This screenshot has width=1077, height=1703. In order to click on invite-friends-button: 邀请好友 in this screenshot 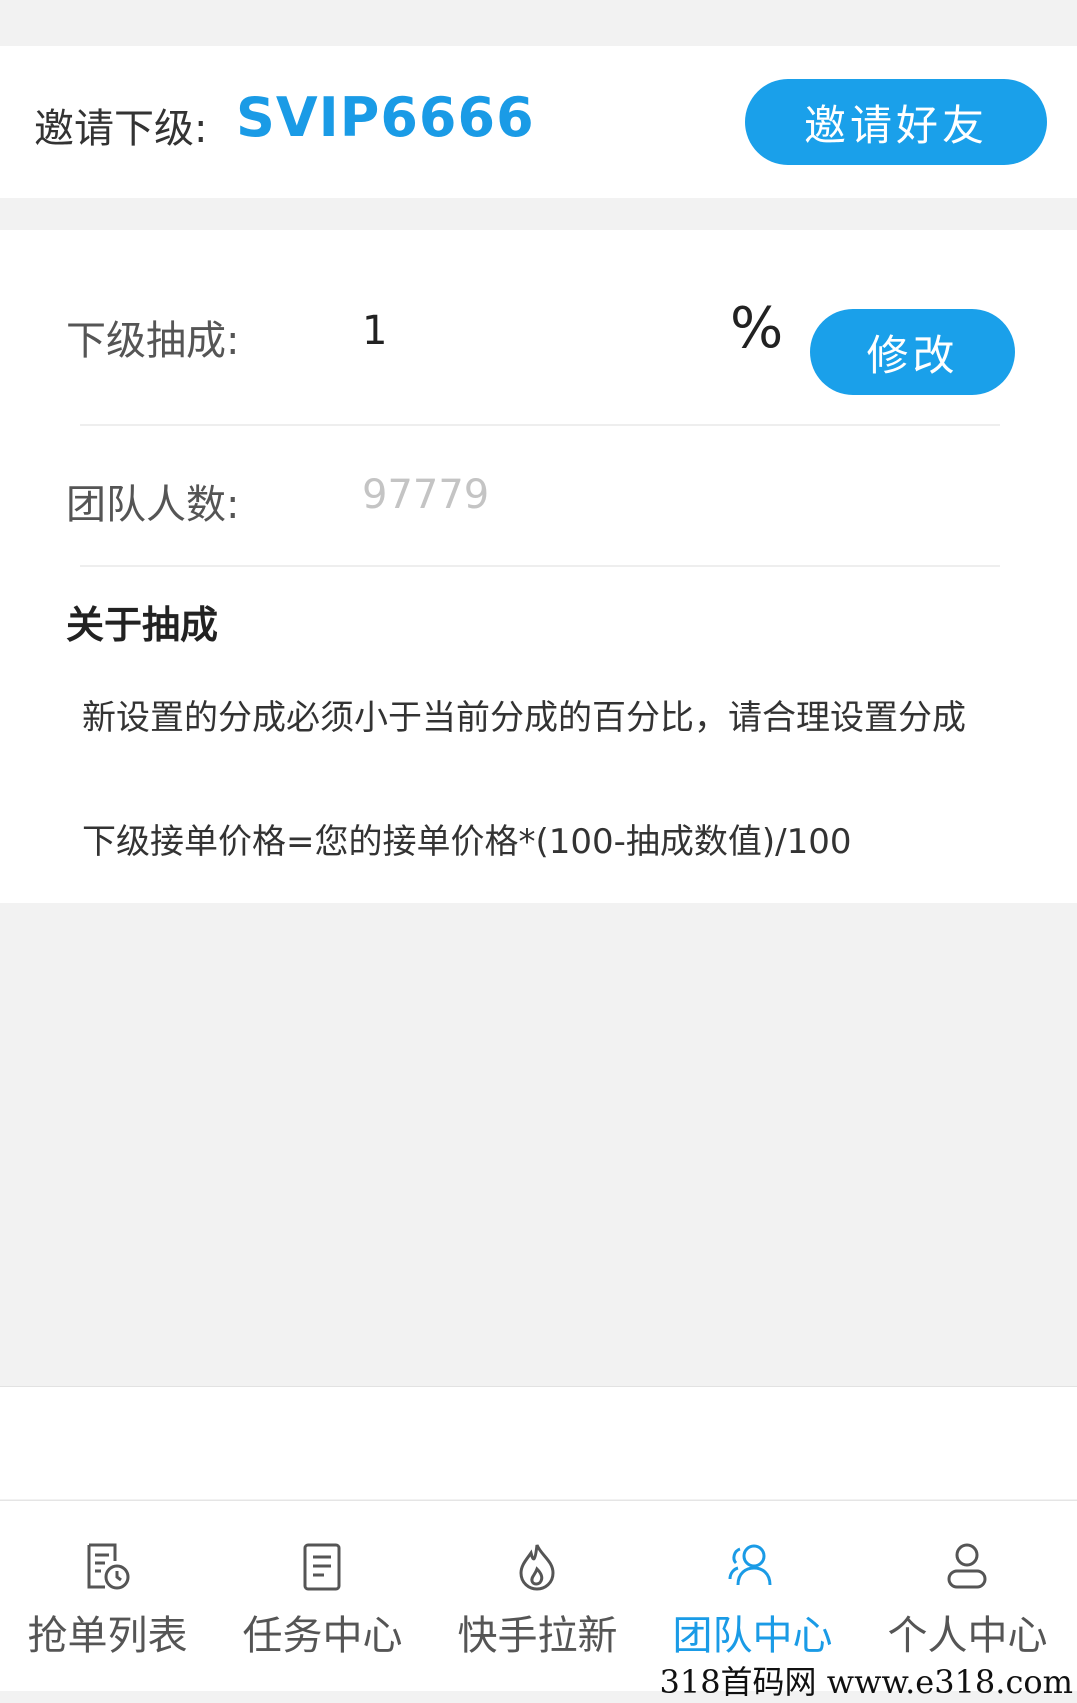, I will do `click(896, 122)`.